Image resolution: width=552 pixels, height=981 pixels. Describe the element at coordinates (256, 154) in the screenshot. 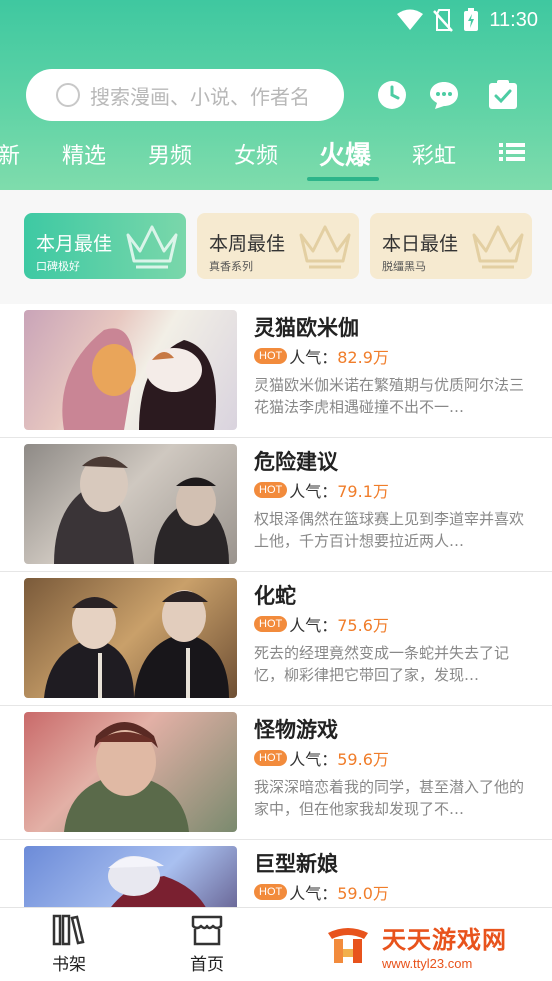

I see `tab-female: 女频` at that location.